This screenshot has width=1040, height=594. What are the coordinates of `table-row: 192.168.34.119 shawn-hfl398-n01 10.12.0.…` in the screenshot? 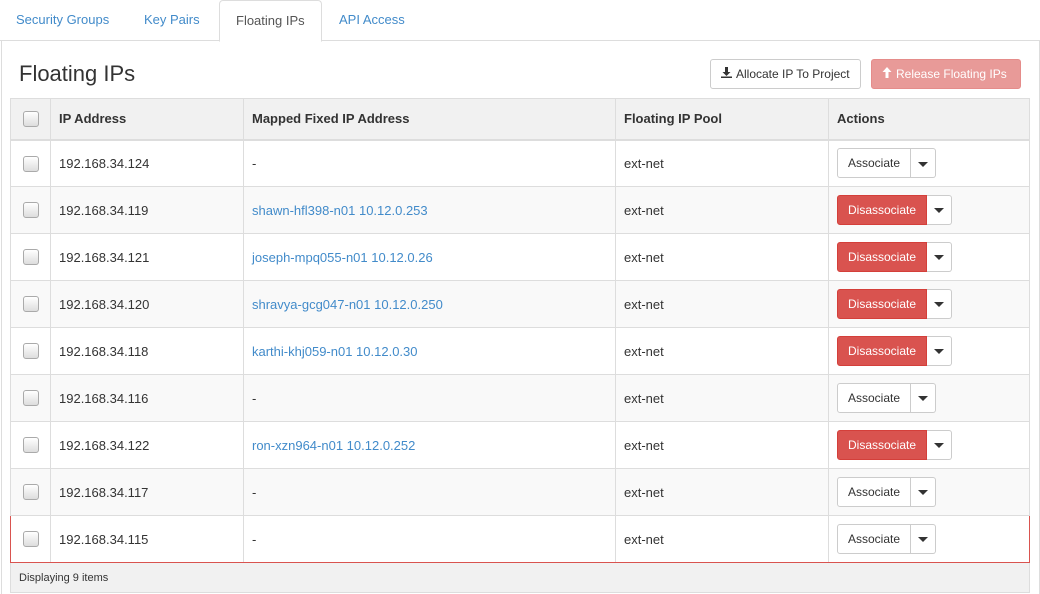 It's located at (520, 210).